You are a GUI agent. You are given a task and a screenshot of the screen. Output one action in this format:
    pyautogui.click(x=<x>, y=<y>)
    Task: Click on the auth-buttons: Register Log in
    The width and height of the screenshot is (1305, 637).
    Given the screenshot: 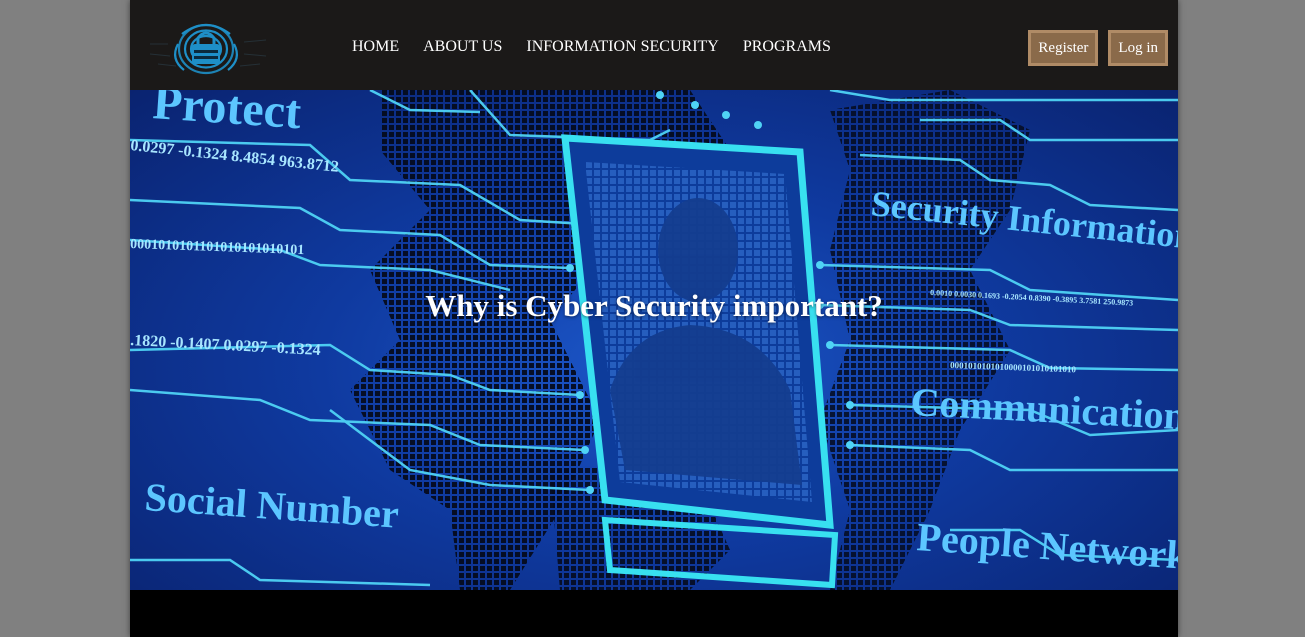 What is the action you would take?
    pyautogui.click(x=1098, y=48)
    